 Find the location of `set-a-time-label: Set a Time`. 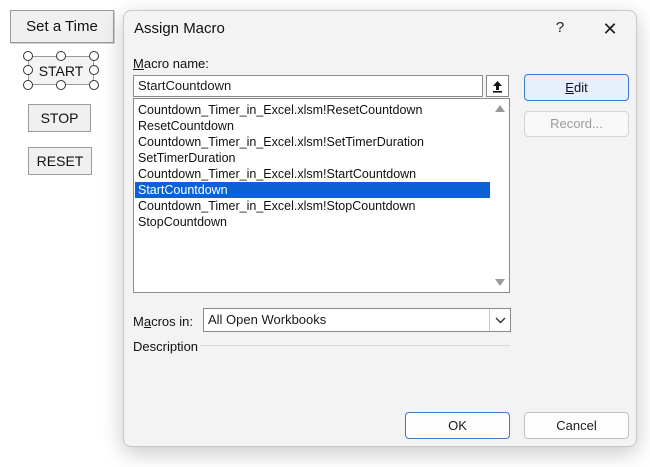

set-a-time-label: Set a Time is located at coordinates (62, 26).